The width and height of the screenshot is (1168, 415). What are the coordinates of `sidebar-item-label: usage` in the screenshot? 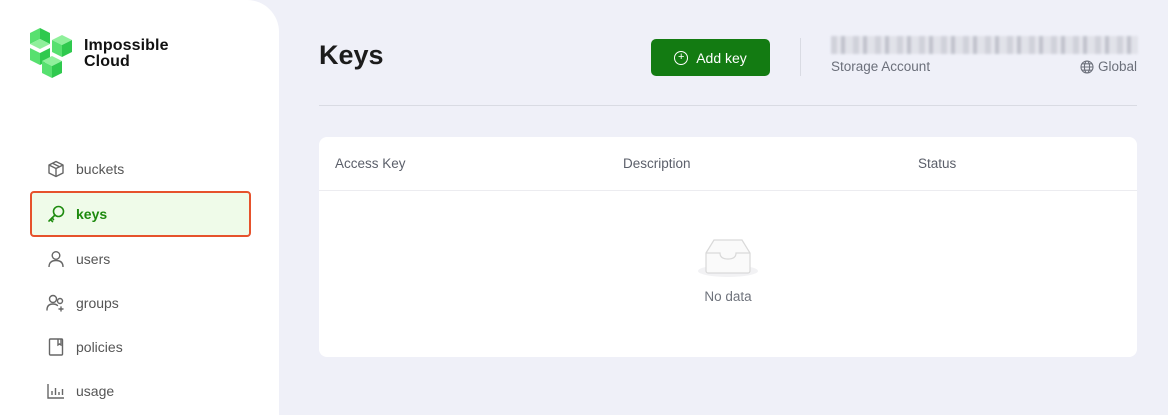 It's located at (95, 391).